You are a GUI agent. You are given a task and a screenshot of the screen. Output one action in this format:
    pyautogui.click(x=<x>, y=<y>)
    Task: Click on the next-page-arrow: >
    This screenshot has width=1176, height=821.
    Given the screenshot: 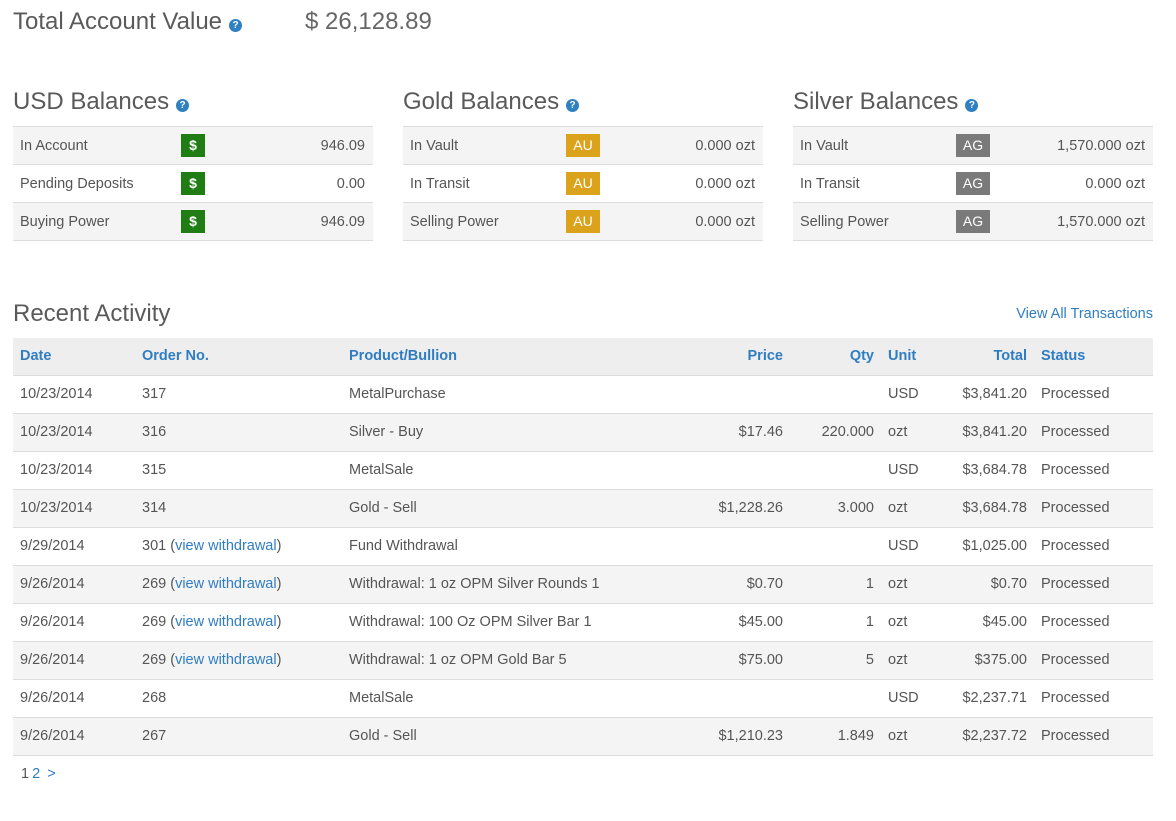 What is the action you would take?
    pyautogui.click(x=51, y=774)
    